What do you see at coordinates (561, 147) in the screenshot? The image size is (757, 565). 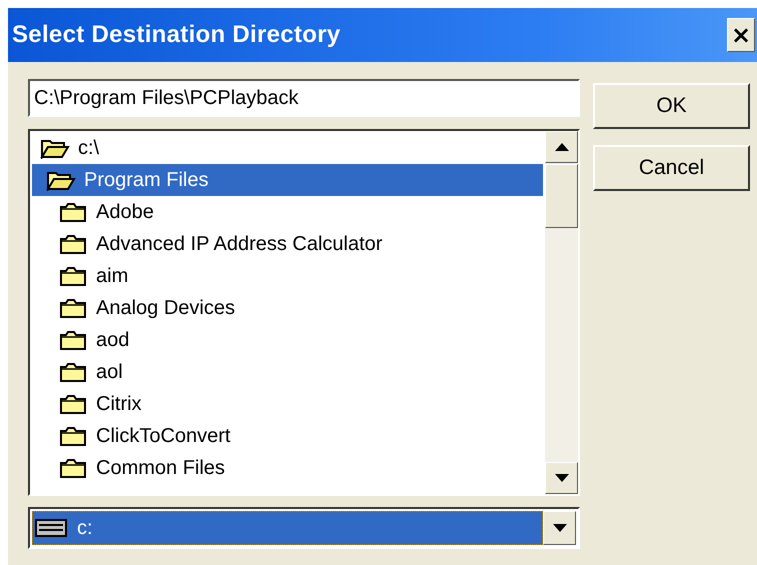 I see `scroll-up-icon` at bounding box center [561, 147].